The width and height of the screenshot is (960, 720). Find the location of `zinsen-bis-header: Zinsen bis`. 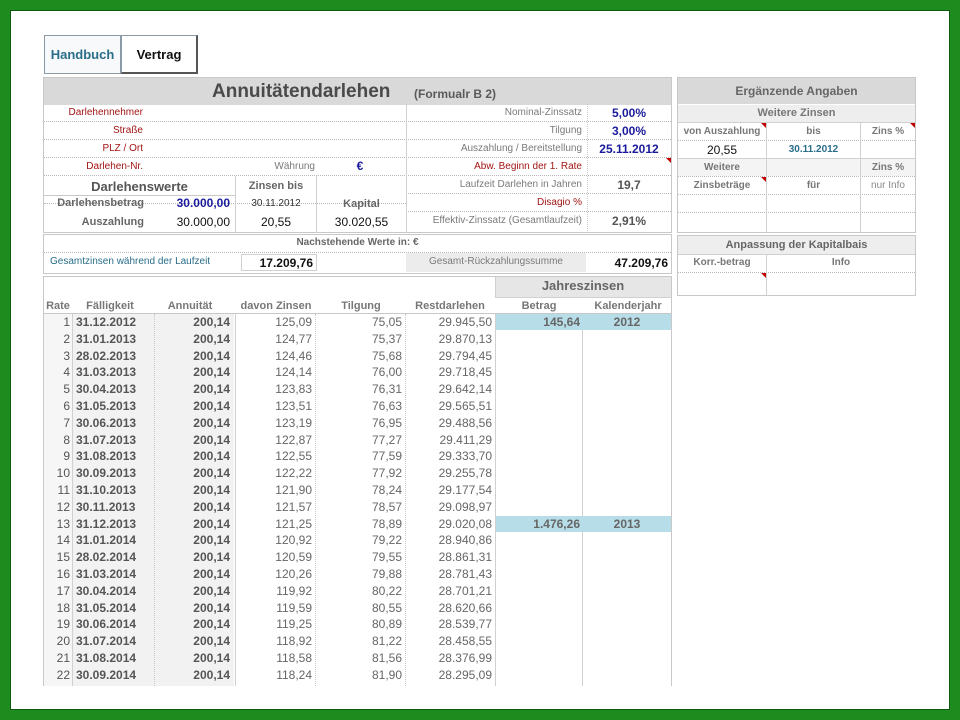

zinsen-bis-header: Zinsen bis is located at coordinates (276, 186).